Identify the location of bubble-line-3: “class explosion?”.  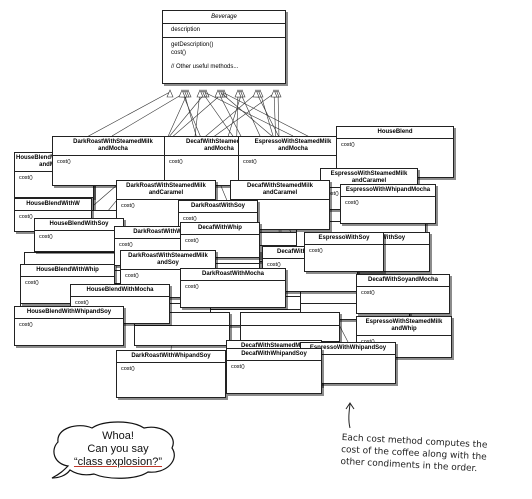
(118, 462).